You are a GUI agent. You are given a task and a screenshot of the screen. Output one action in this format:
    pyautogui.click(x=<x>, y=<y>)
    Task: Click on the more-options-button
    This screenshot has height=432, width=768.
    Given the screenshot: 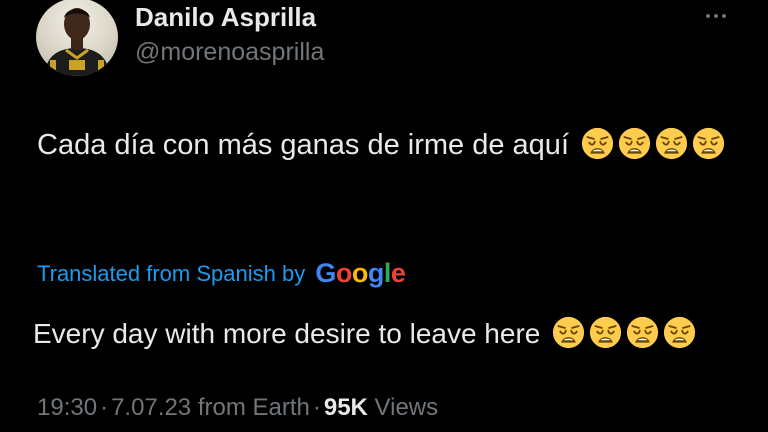 What is the action you would take?
    pyautogui.click(x=716, y=16)
    